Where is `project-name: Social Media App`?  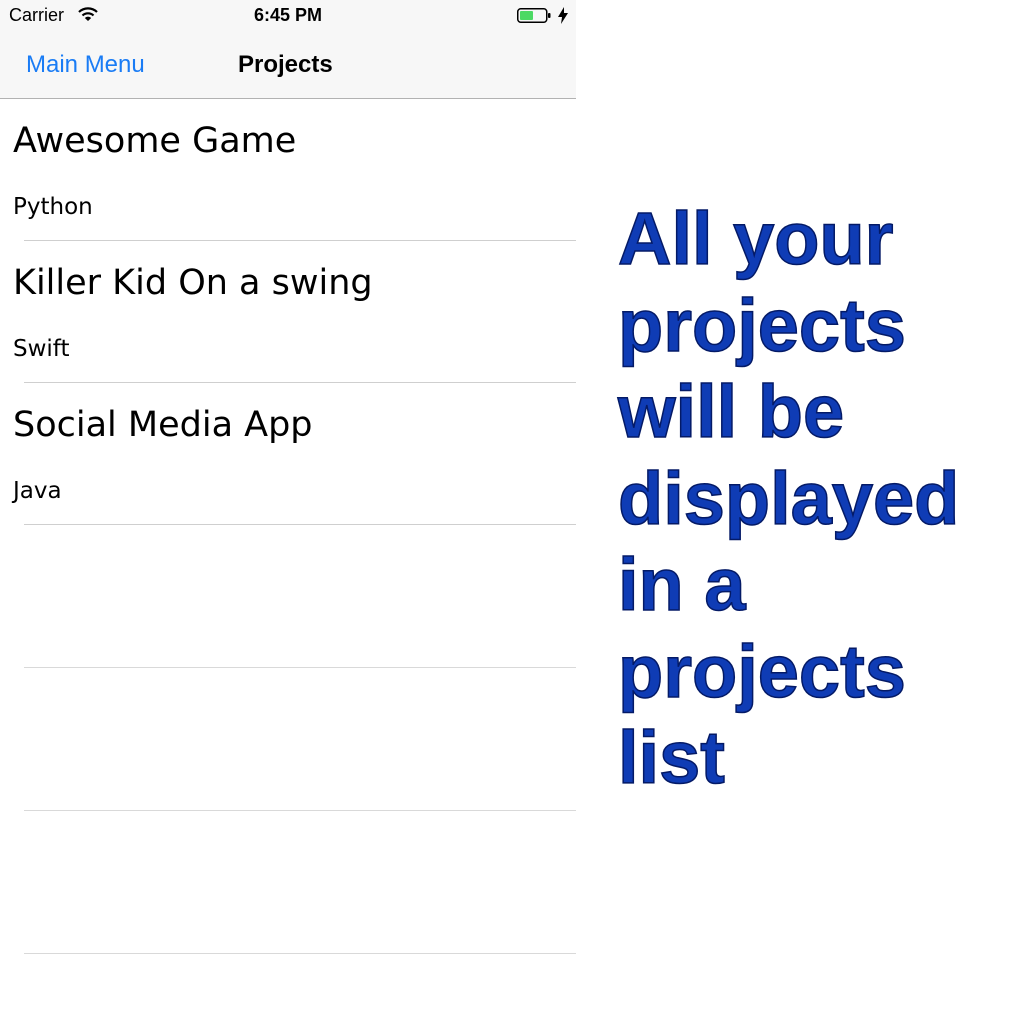 project-name: Social Media App is located at coordinates (163, 425).